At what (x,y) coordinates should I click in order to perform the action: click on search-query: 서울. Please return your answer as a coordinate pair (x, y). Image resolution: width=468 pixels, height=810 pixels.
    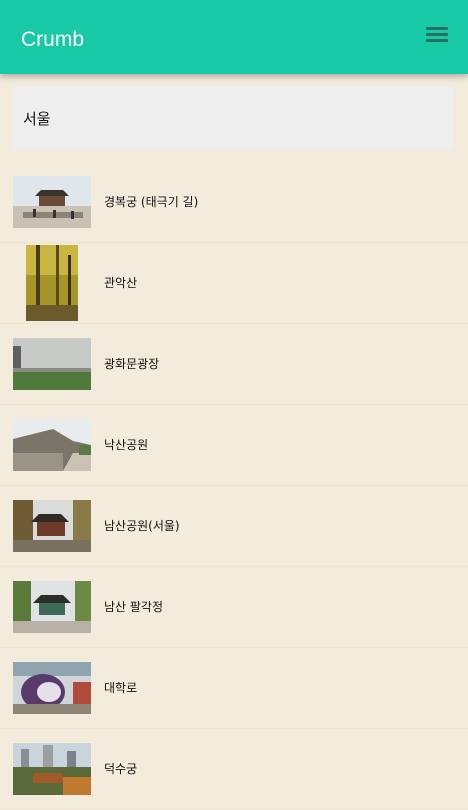
    Looking at the image, I should click on (37, 119).